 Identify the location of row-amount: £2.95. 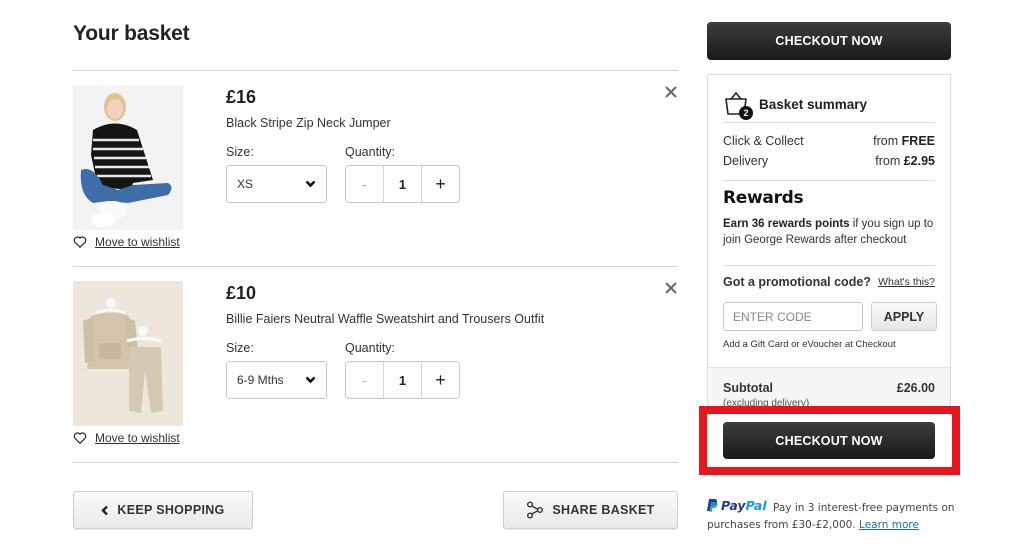
(919, 161).